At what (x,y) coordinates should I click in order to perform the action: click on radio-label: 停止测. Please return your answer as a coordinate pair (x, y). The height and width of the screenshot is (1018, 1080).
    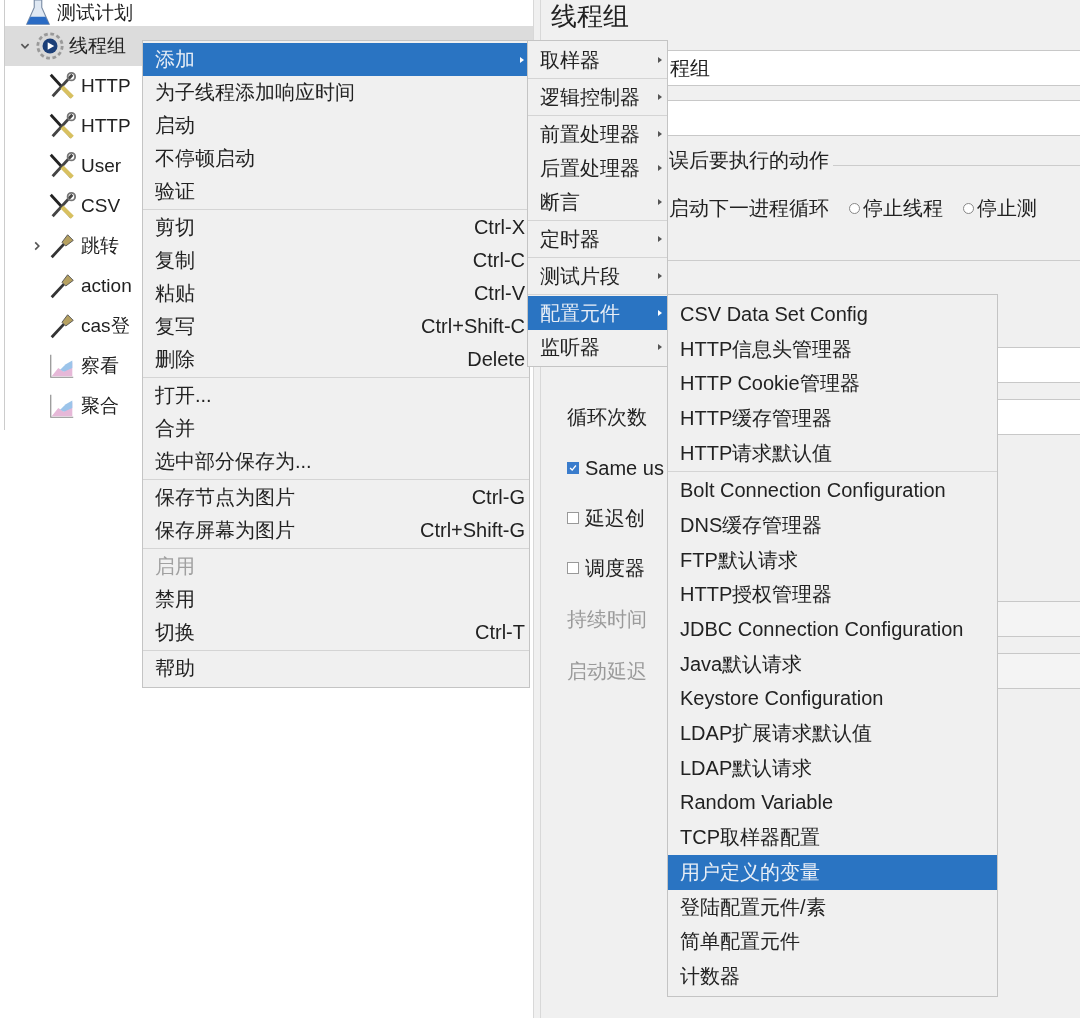
    Looking at the image, I should click on (1007, 208).